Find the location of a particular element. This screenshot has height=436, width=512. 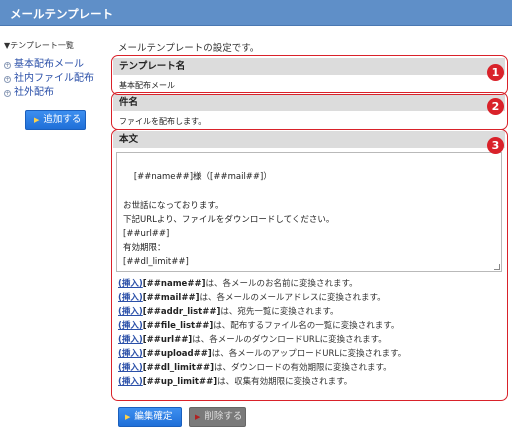

sidebar-item-label: 社外配布 is located at coordinates (34, 92).